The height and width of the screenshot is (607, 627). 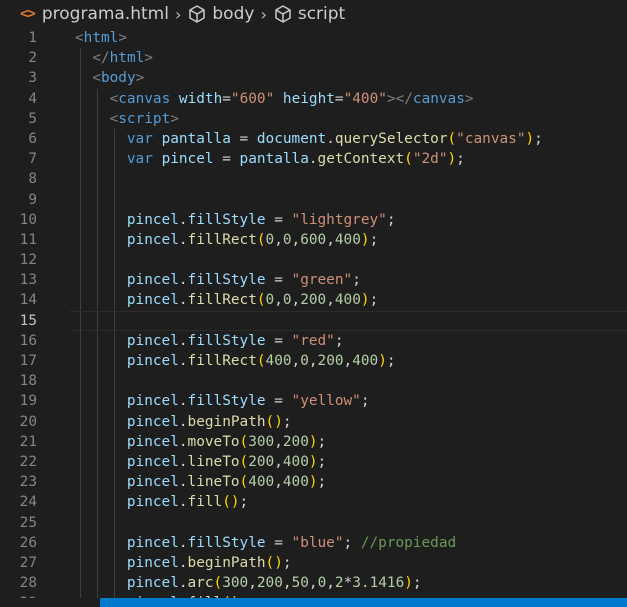 I want to click on code-line: 3 <body>, so click(x=313, y=78).